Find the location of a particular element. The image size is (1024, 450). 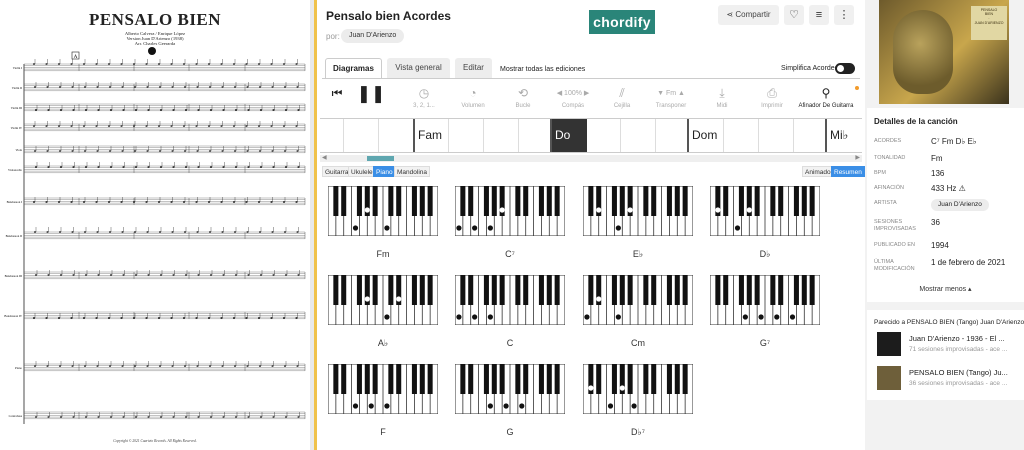

guitar-tuner-button: ⚲ Afinador De Guitarra is located at coordinates (826, 97).